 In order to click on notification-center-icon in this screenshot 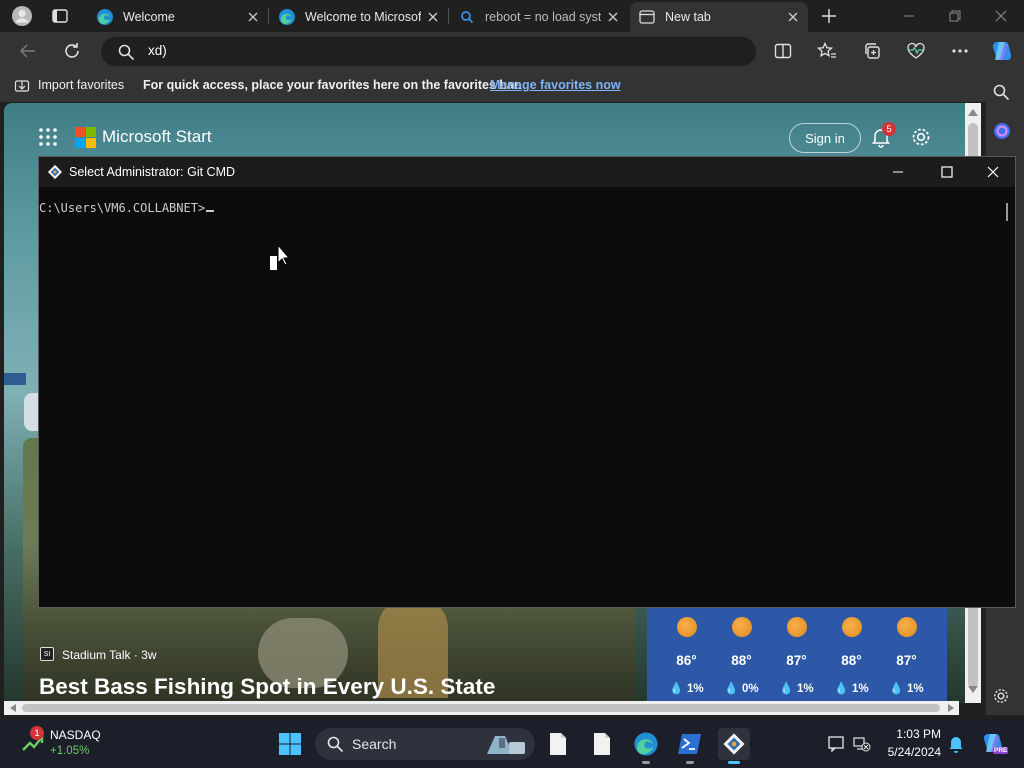, I will do `click(837, 744)`.